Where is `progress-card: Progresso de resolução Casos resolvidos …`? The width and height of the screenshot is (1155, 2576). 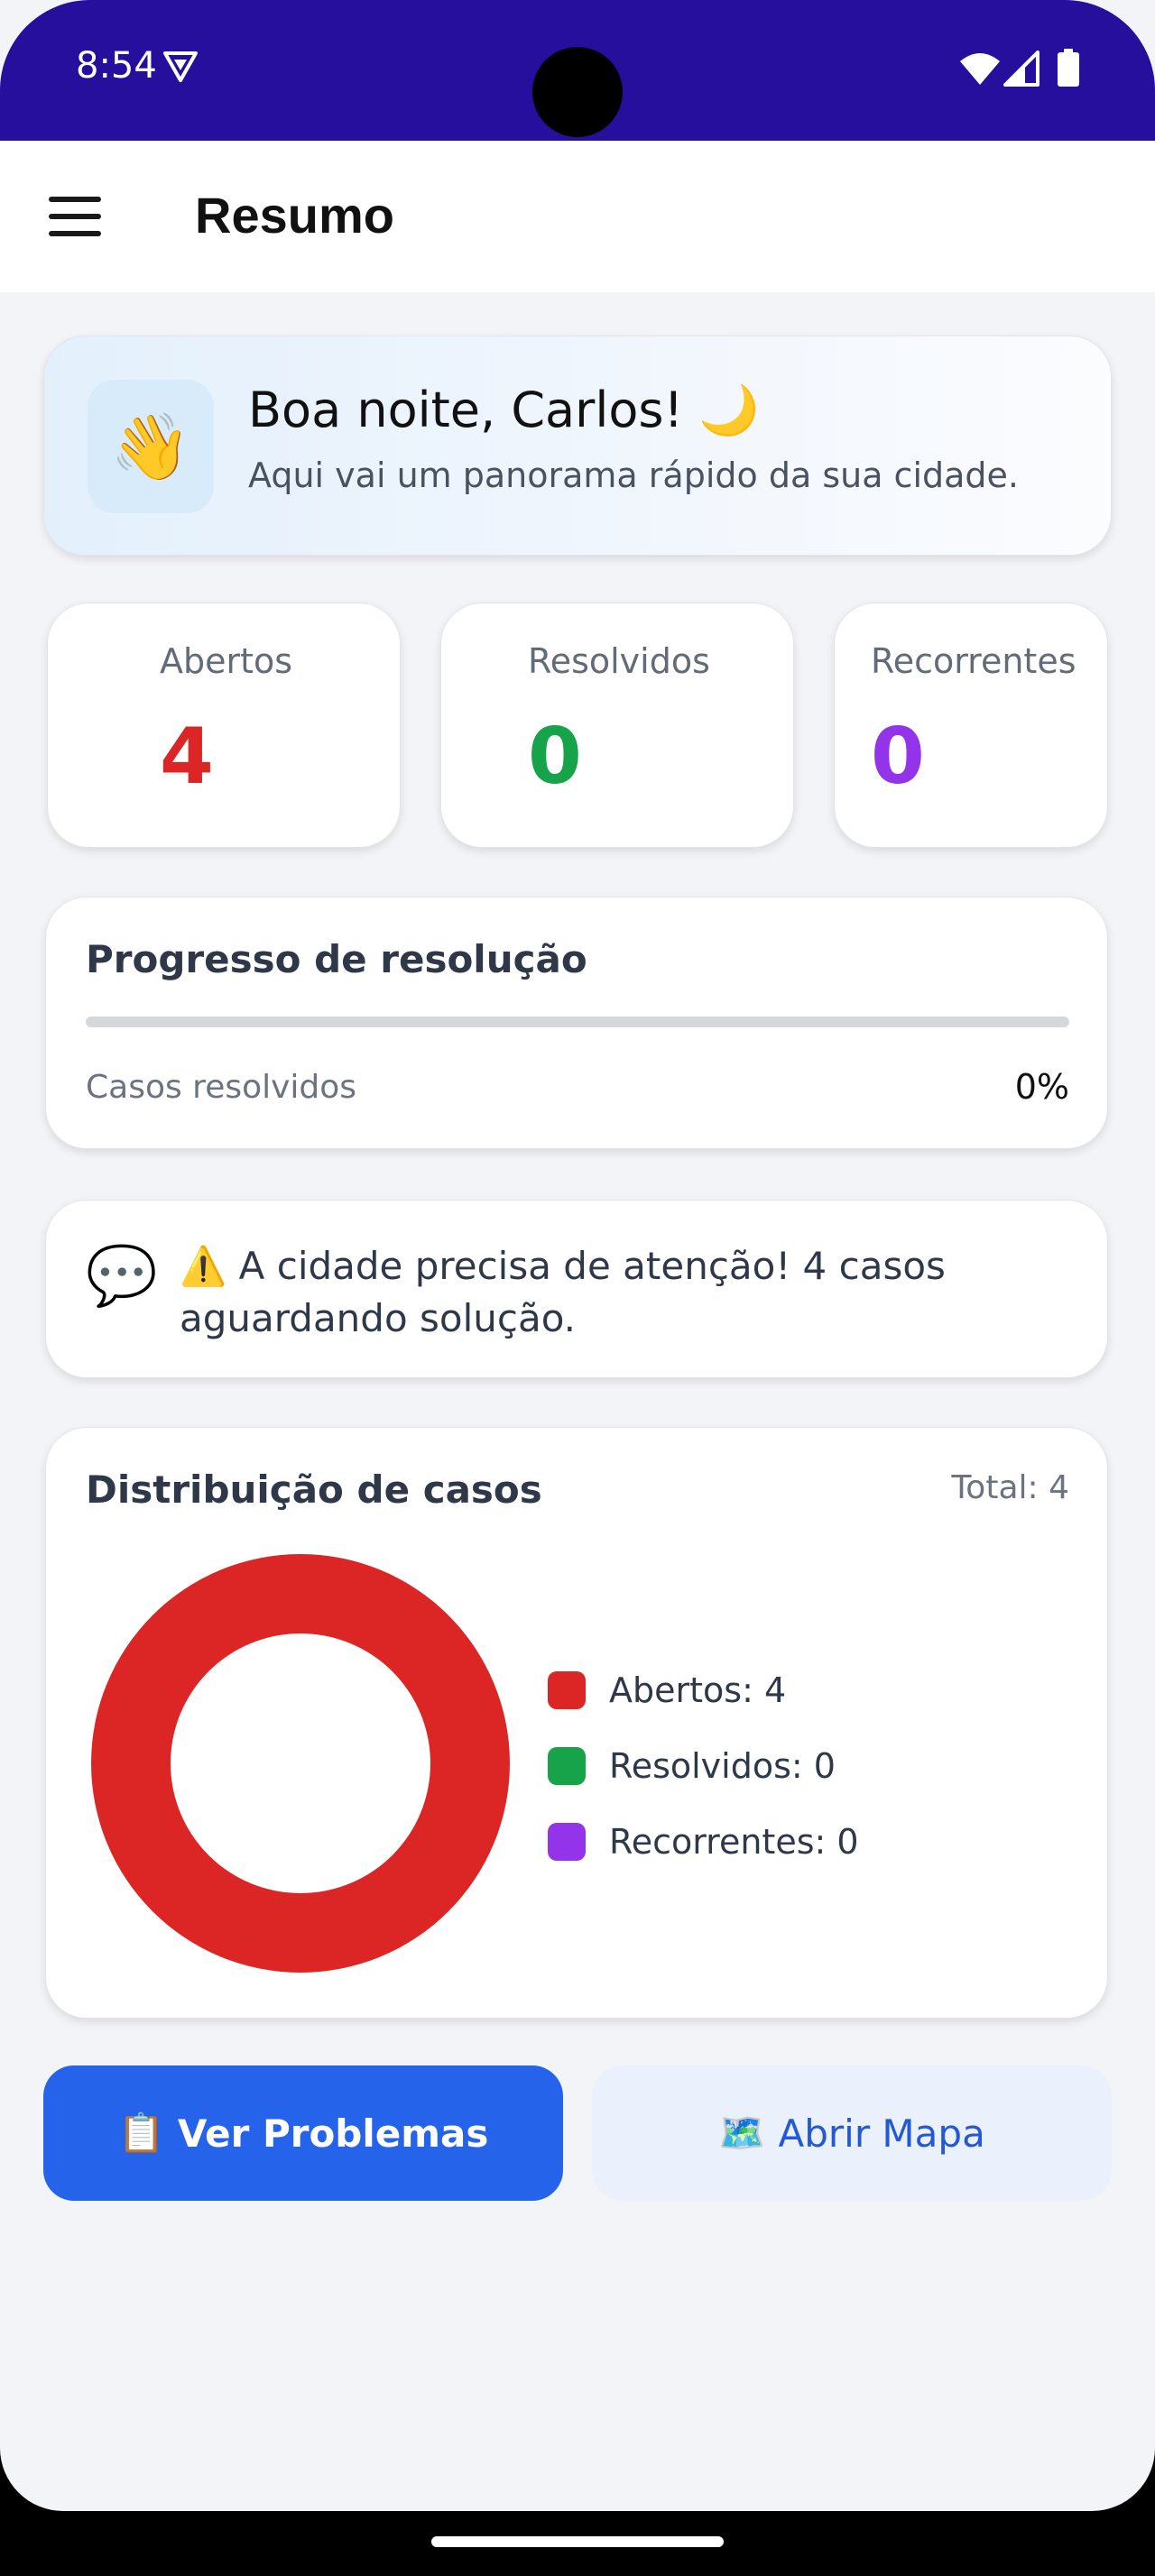
progress-card: Progresso de resolução Casos resolvidos … is located at coordinates (576, 1023).